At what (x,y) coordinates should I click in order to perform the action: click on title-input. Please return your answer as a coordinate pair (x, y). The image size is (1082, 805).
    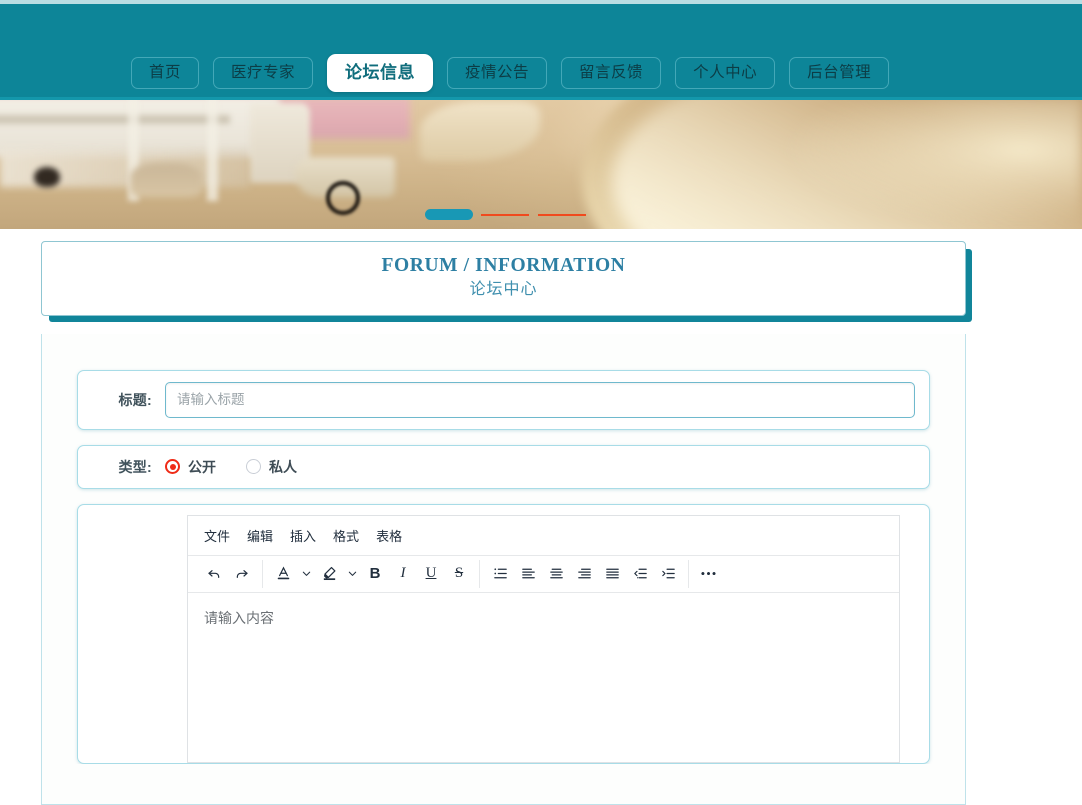
    Looking at the image, I should click on (540, 399).